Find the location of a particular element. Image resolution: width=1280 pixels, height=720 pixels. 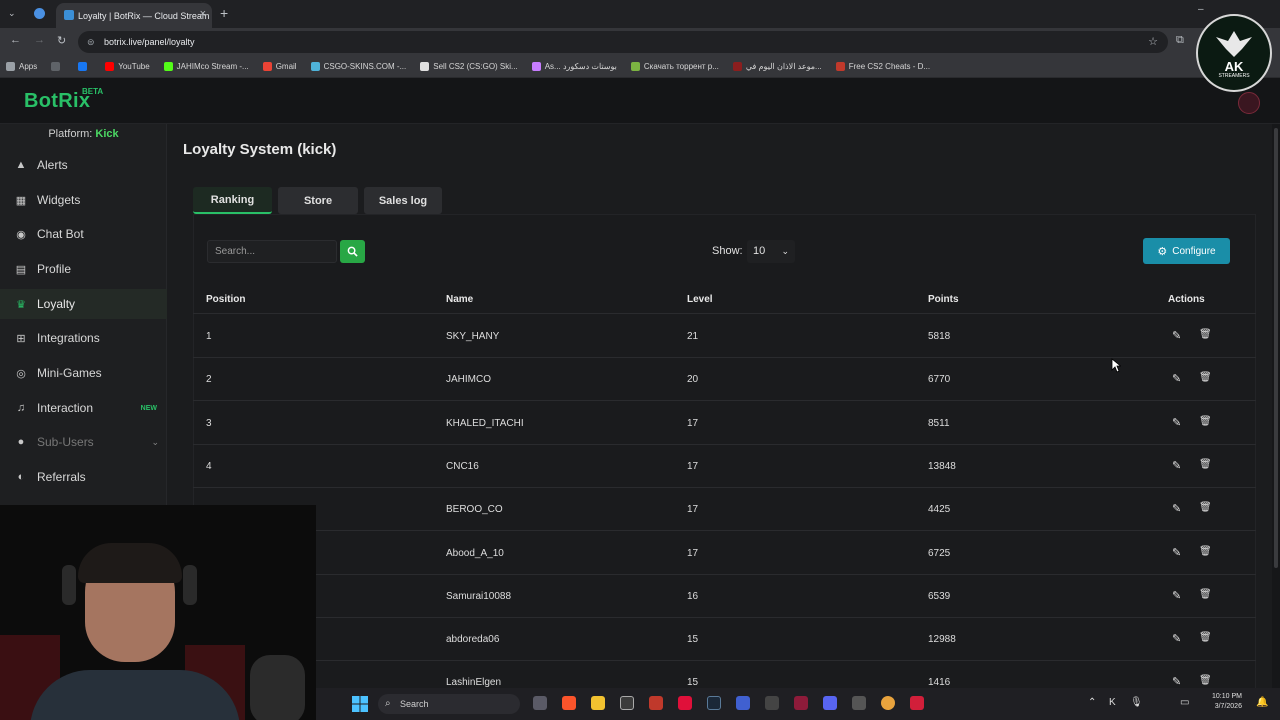

table-header: Position Name Level Points Actions is located at coordinates (724, 299).